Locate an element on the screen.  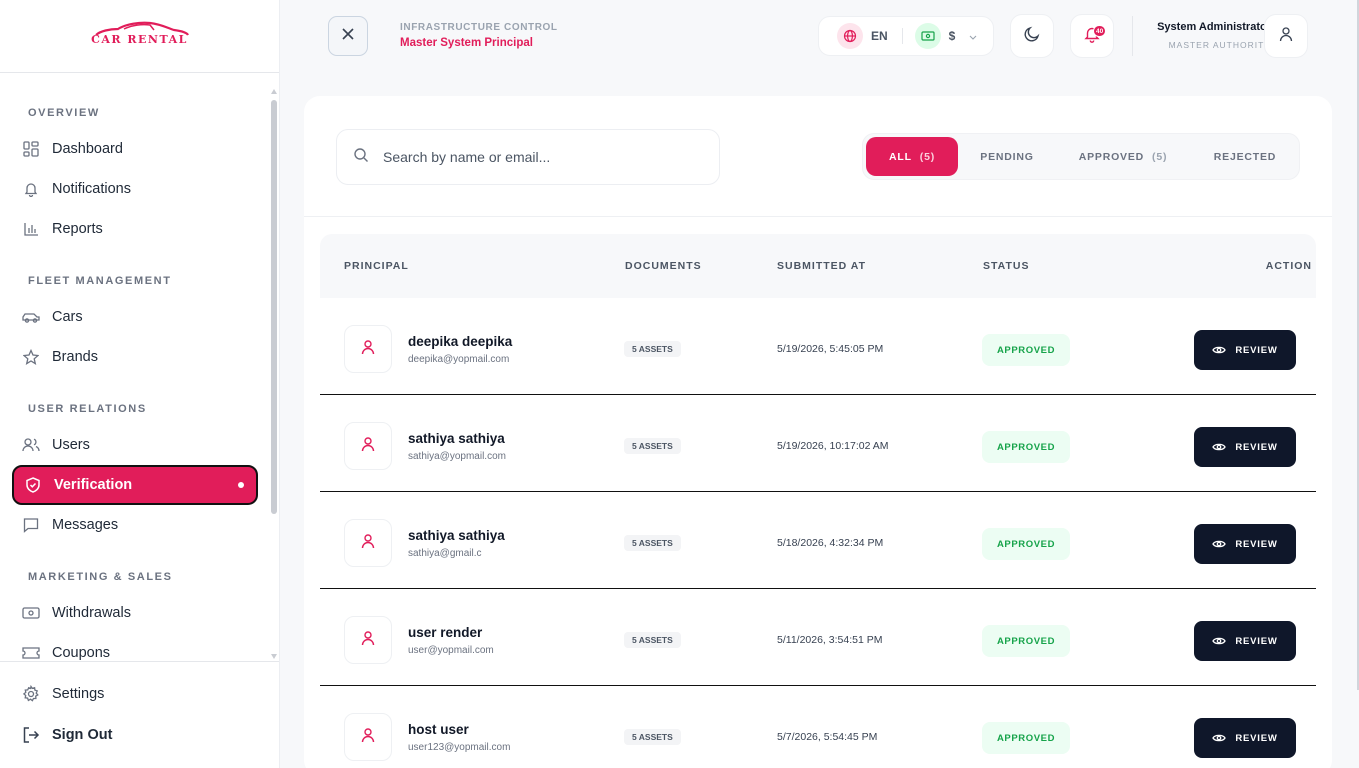
ticket-icon is located at coordinates (31, 652).